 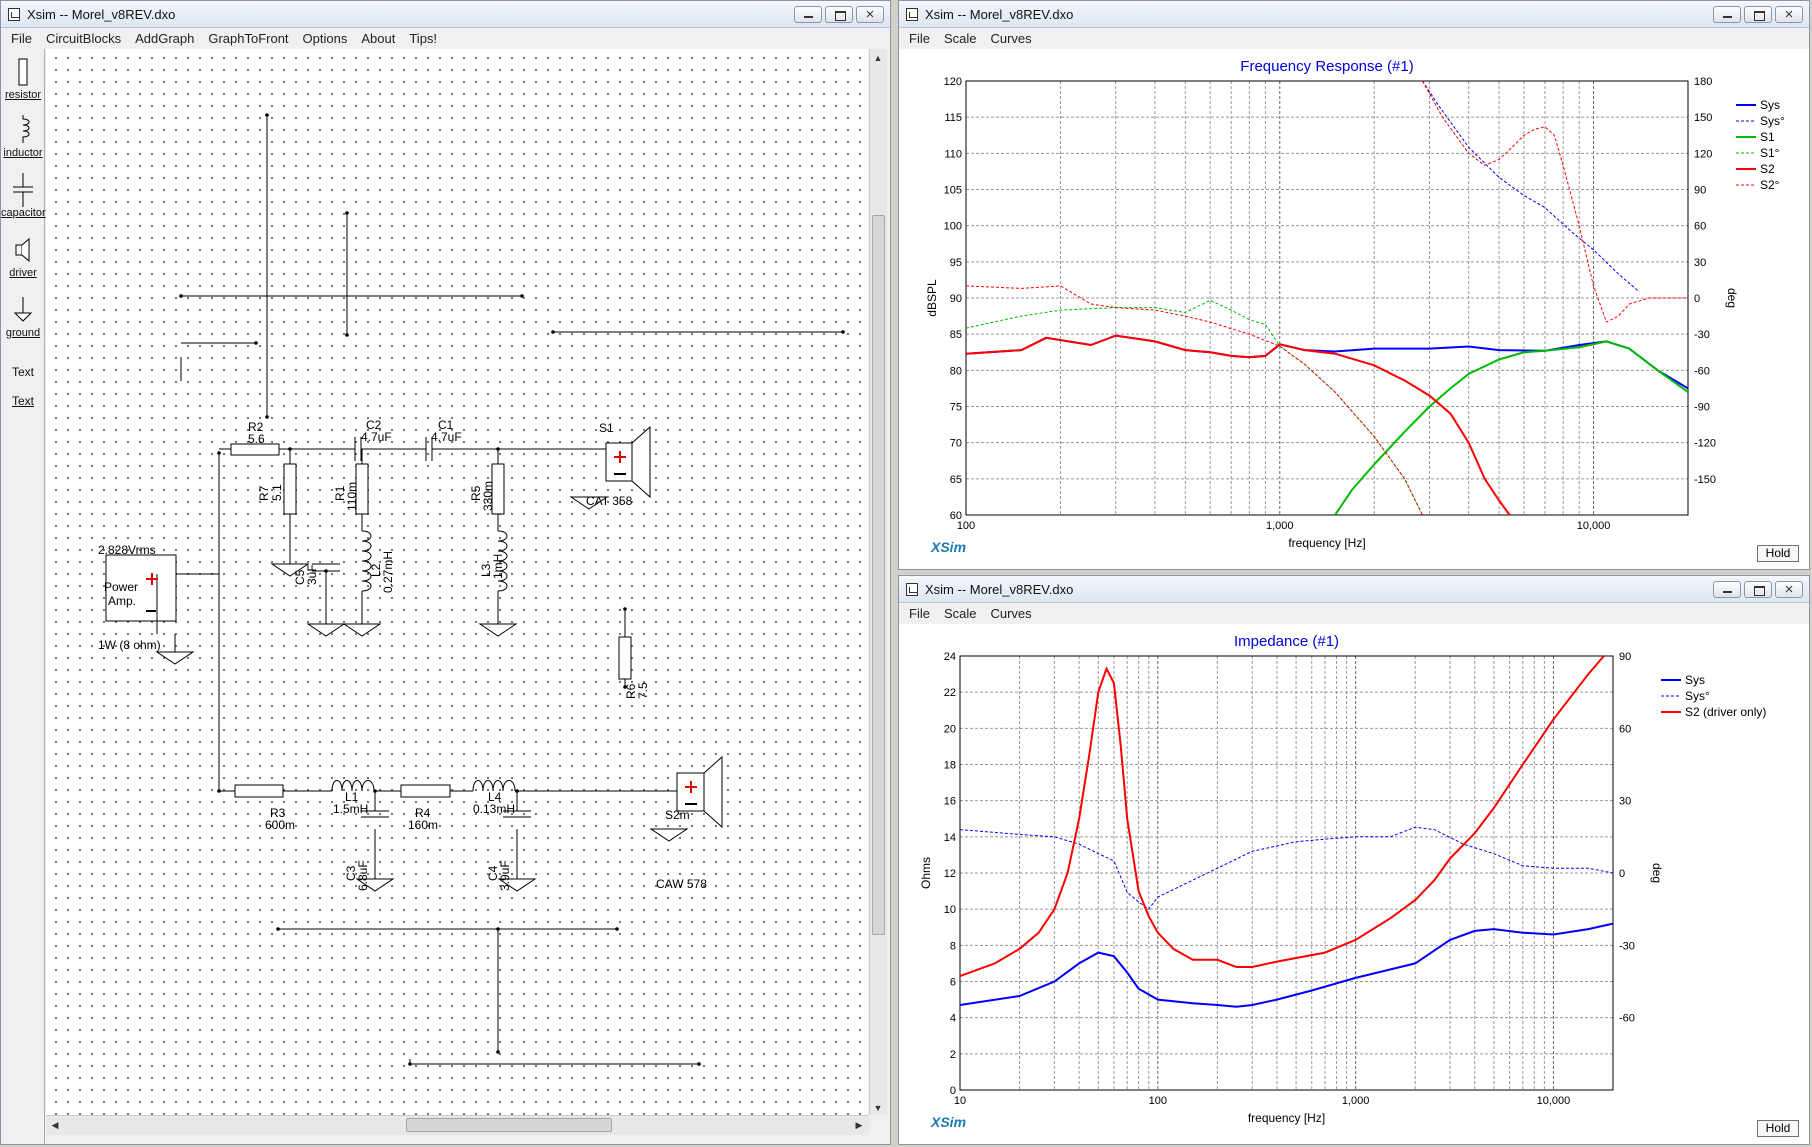 What do you see at coordinates (445, 14) in the screenshot?
I see `schematic-titlebar: Xsim -- Morel_v8REV.dxo` at bounding box center [445, 14].